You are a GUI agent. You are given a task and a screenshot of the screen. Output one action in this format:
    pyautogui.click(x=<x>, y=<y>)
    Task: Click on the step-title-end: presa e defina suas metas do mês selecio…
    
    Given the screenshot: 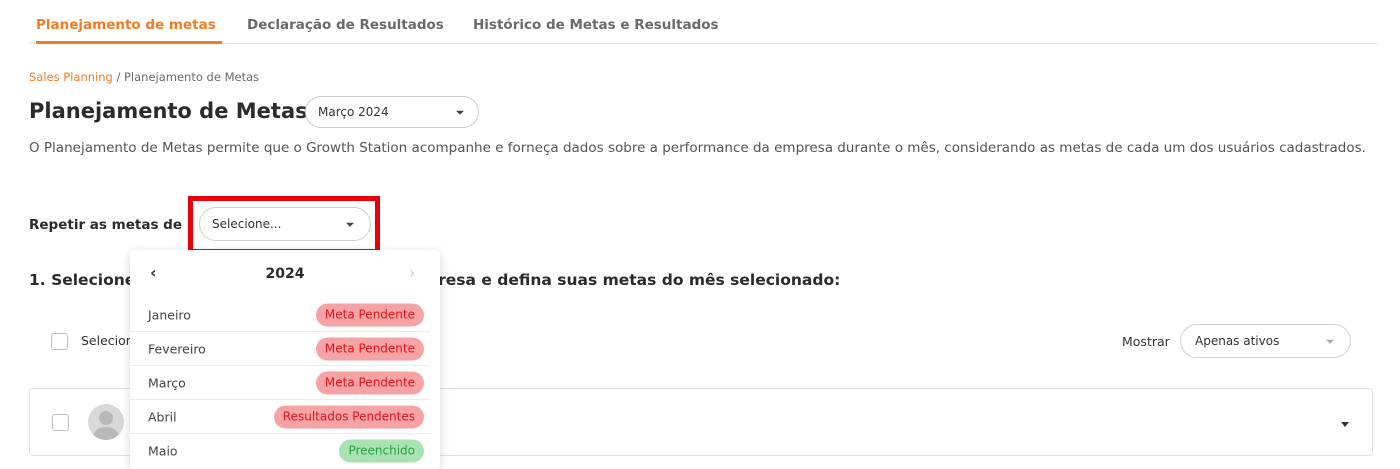 What is the action you would take?
    pyautogui.click(x=634, y=280)
    